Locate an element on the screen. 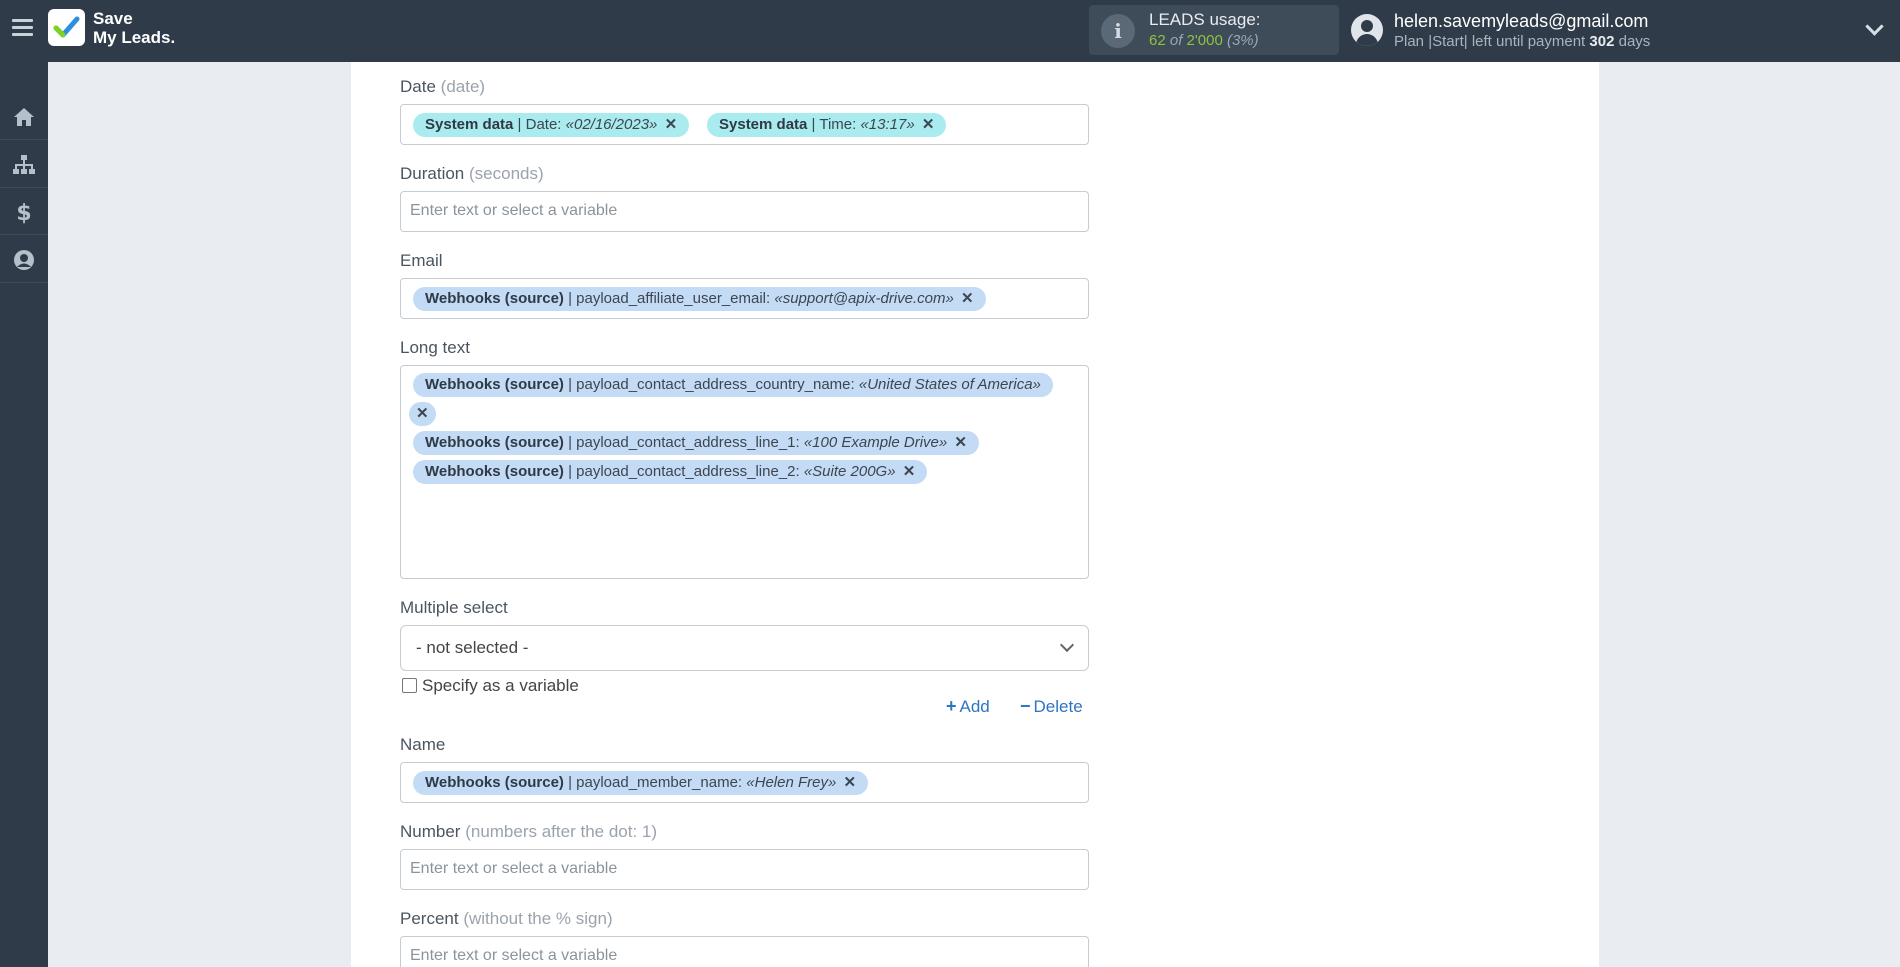  number-label-text: Number is located at coordinates (430, 831).